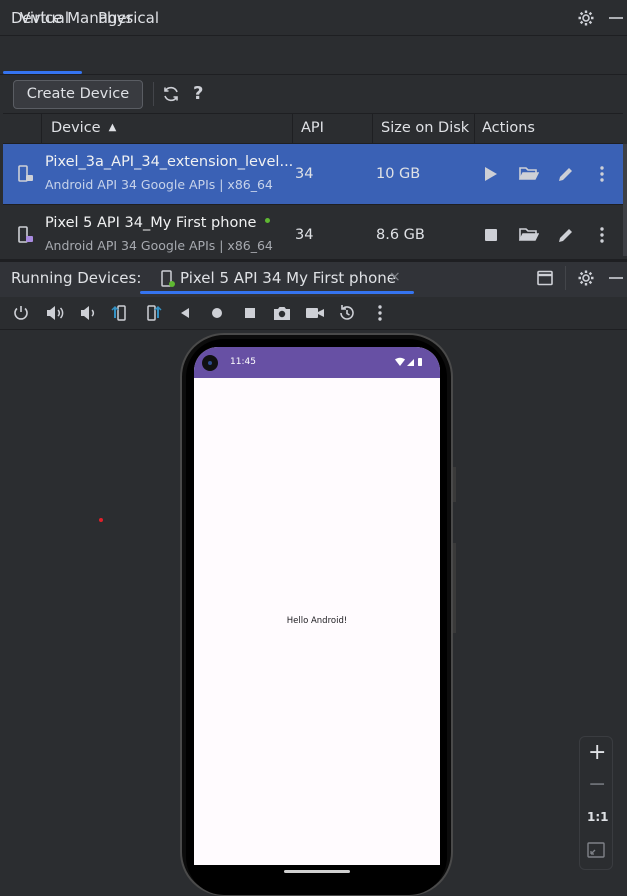  Describe the element at coordinates (398, 174) in the screenshot. I see `device-size: 10 GB` at that location.